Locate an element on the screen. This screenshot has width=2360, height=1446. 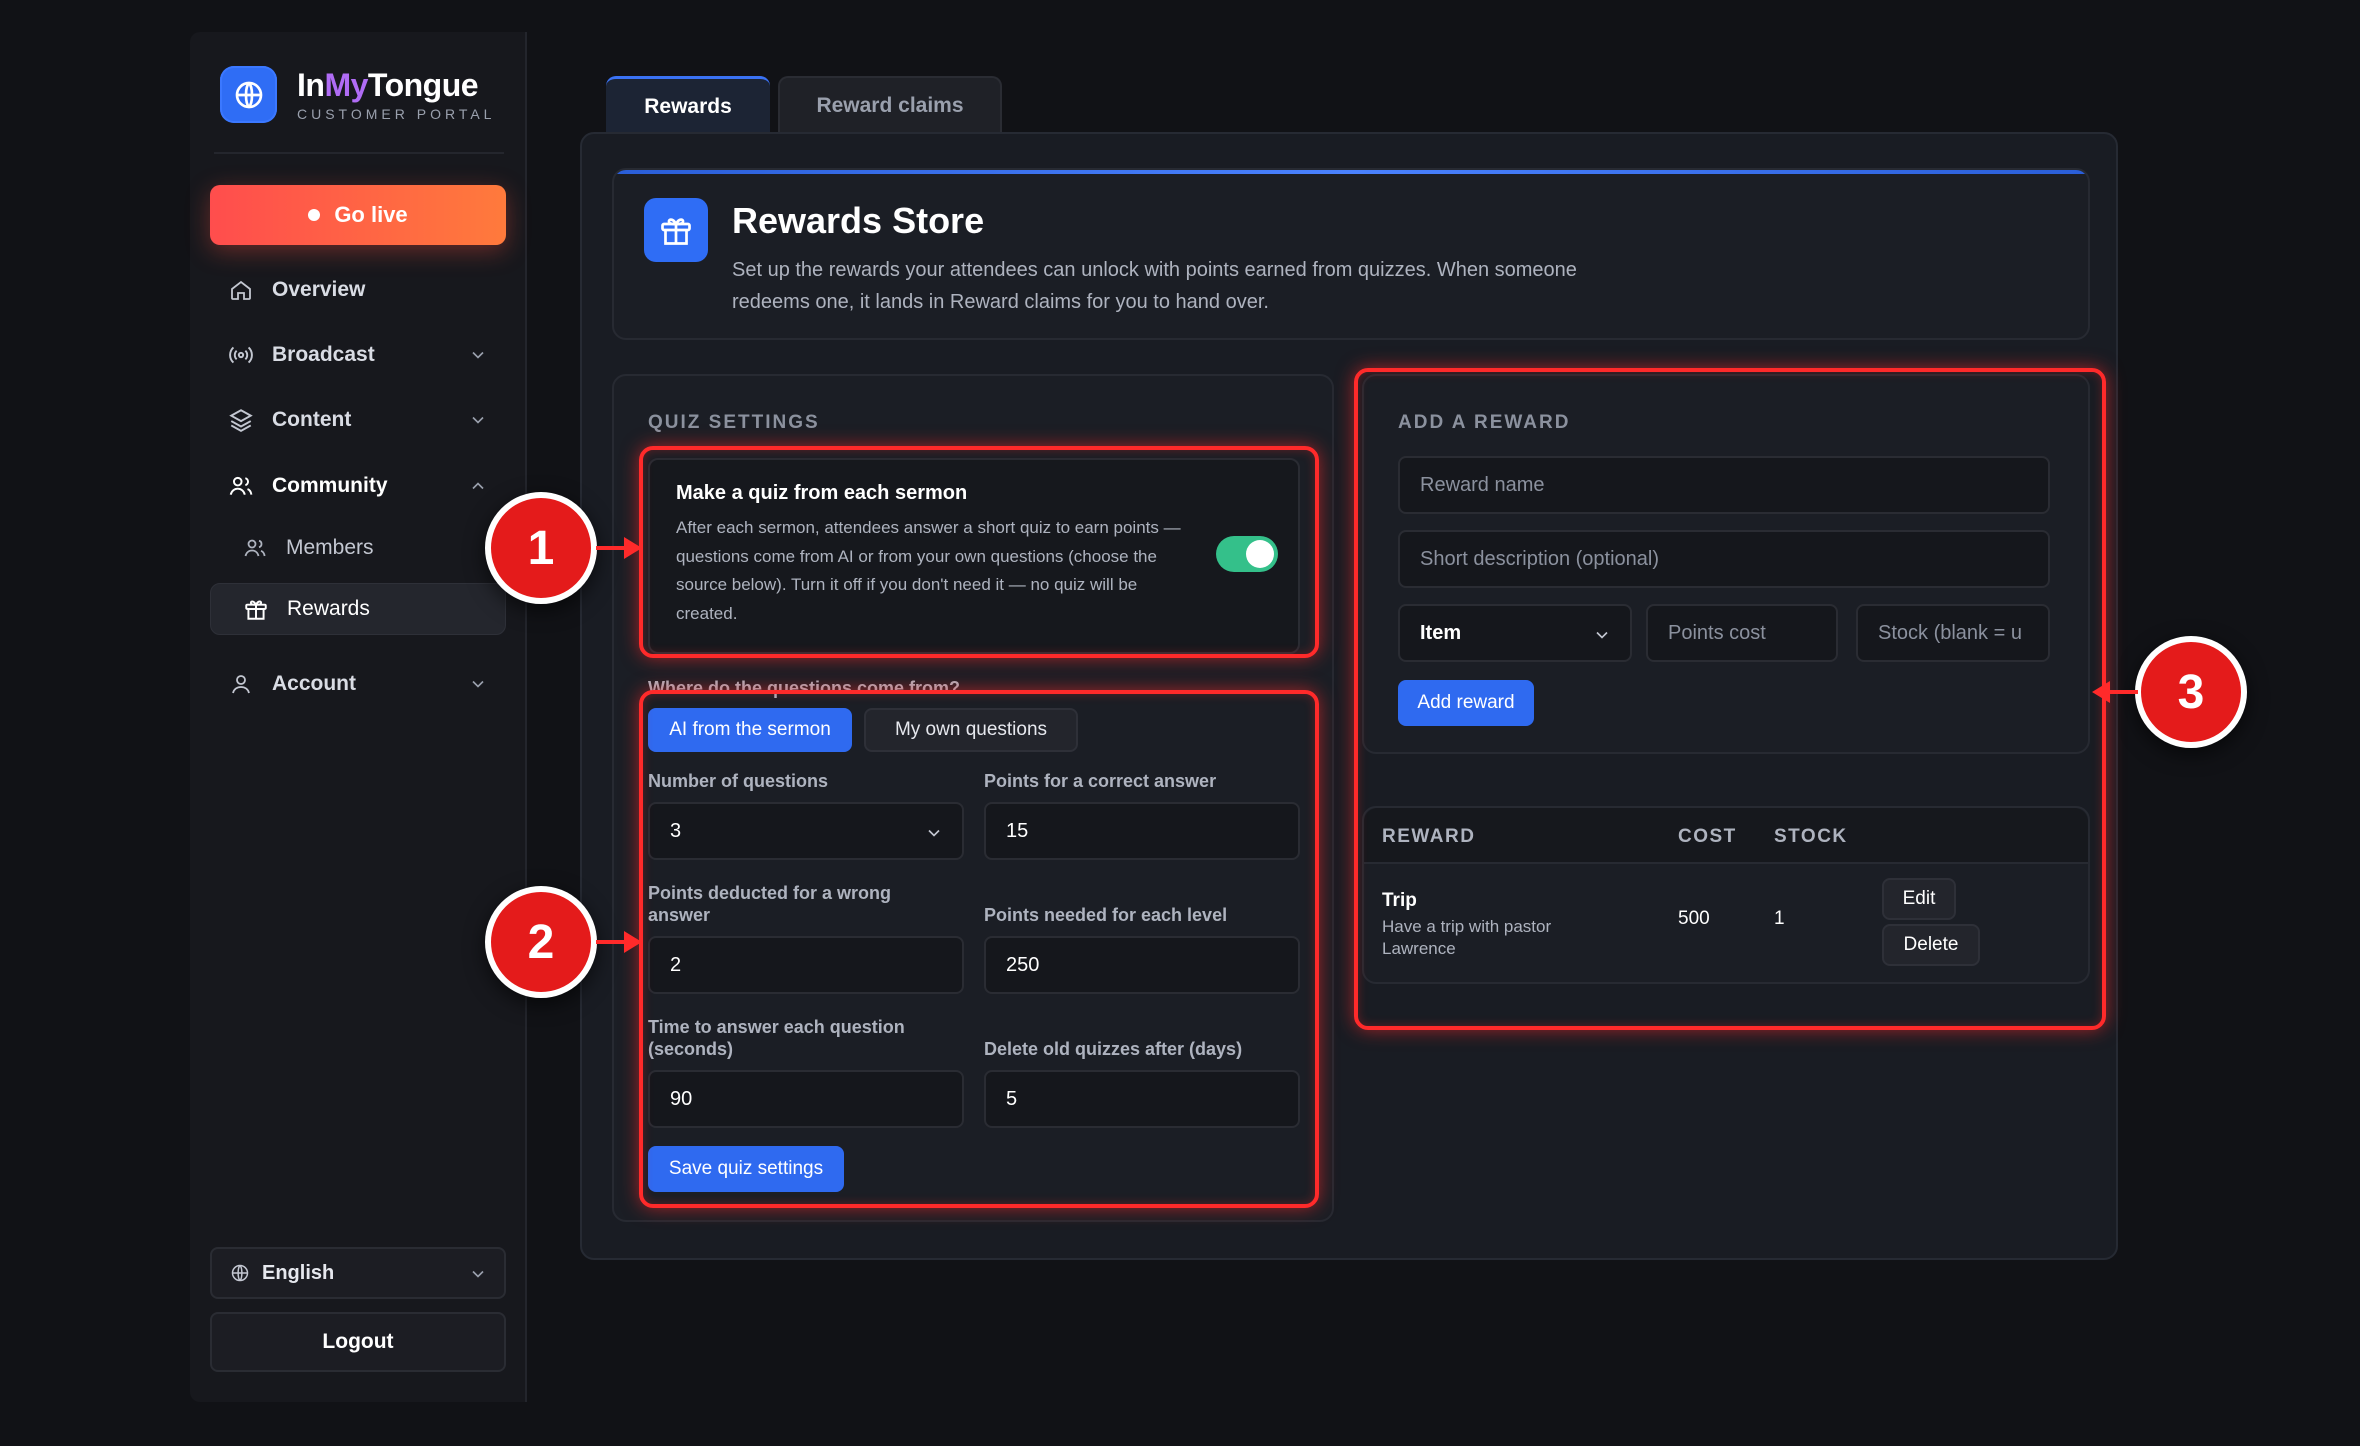
sidebar-item-label: Account is located at coordinates (314, 683).